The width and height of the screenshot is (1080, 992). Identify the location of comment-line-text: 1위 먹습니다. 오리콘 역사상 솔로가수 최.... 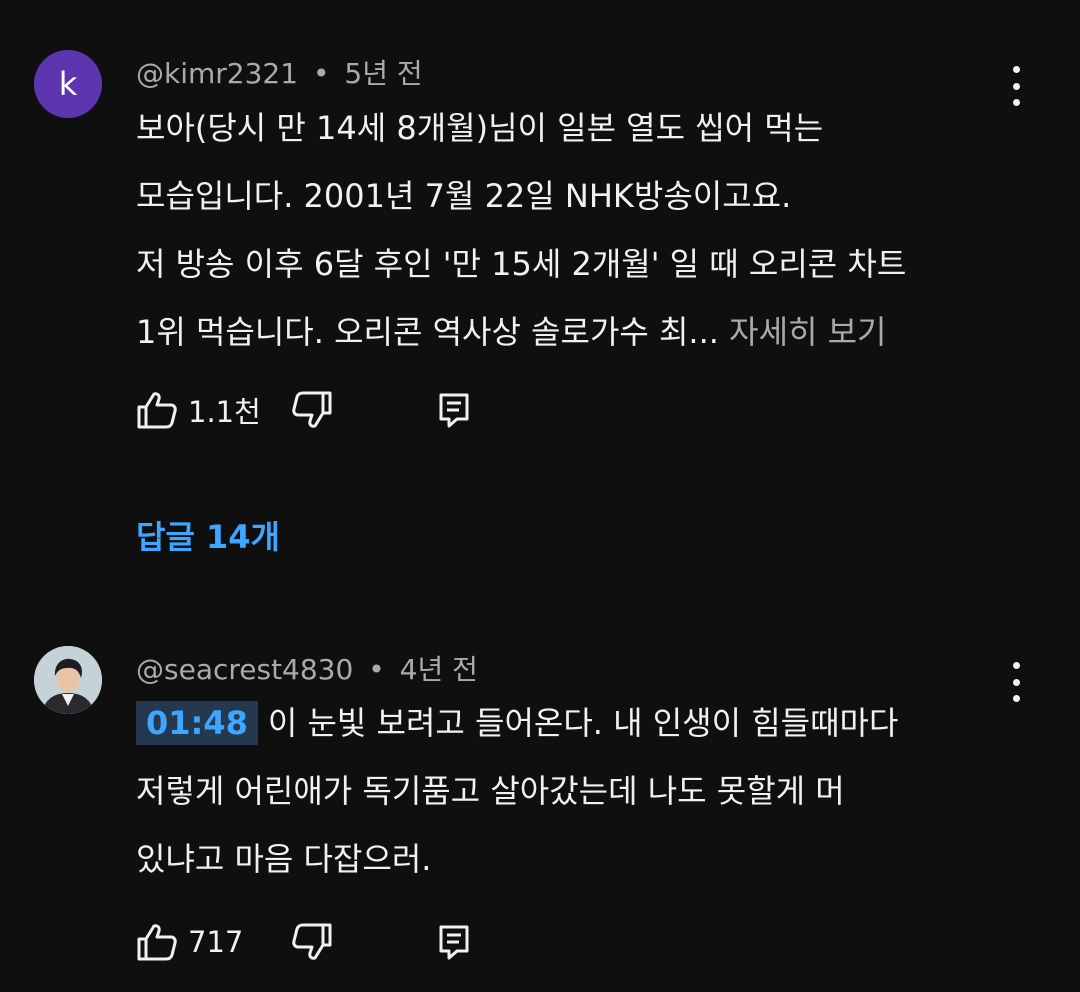
(427, 332).